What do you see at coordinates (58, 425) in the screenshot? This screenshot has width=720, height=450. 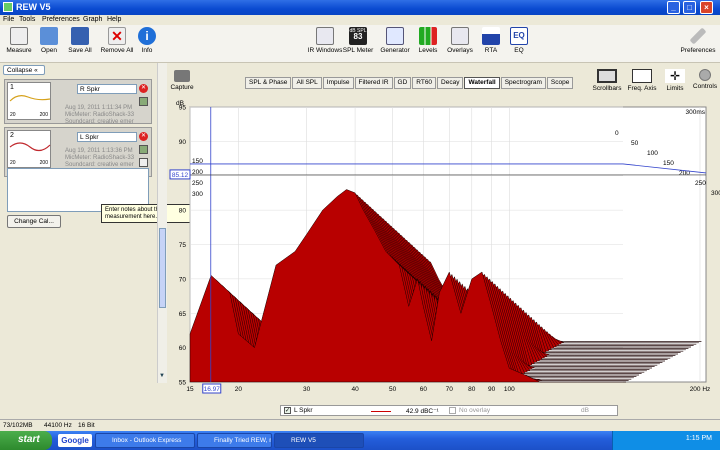 I see `status-sample-rate: 44100 Hz` at bounding box center [58, 425].